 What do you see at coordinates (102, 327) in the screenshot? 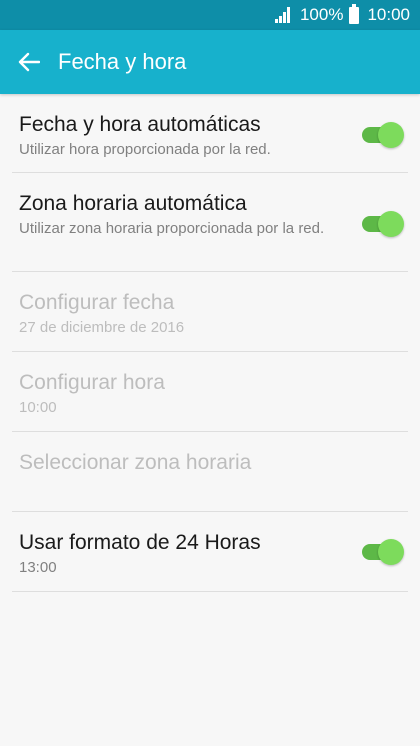
I see `setting-summary: 27 de diciembre de 2016` at bounding box center [102, 327].